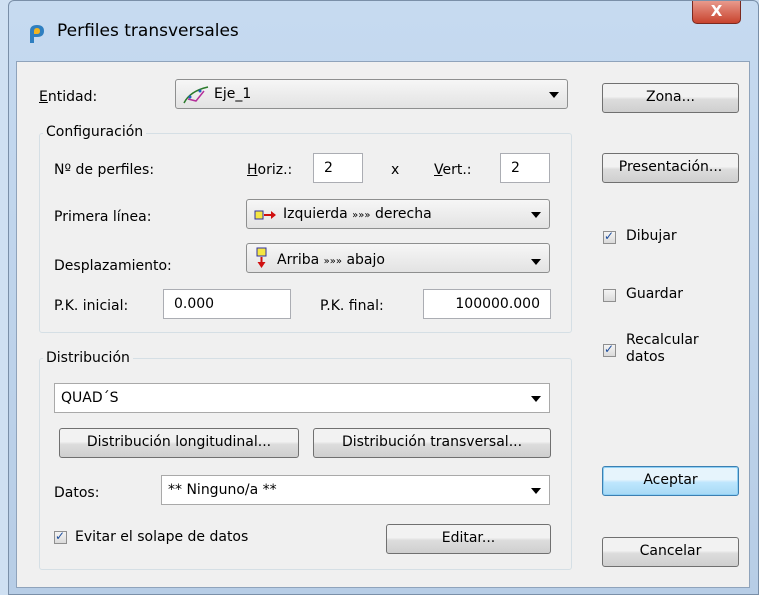 The width and height of the screenshot is (759, 595). Describe the element at coordinates (355, 490) in the screenshot. I see `datos-combo: ** Ninguno/a **` at that location.